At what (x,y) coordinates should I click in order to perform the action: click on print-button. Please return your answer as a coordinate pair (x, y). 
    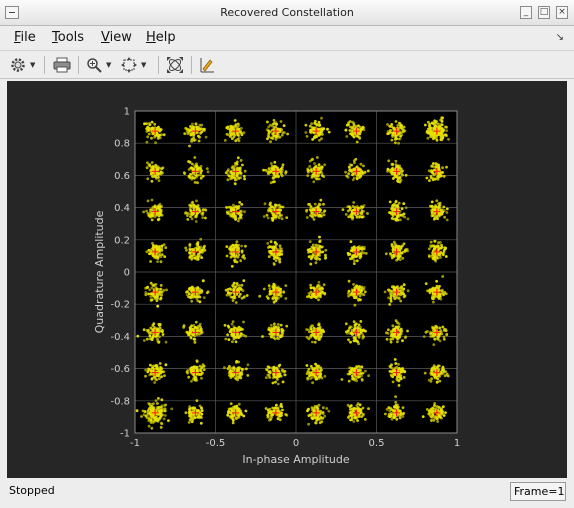
    Looking at the image, I should click on (62, 65).